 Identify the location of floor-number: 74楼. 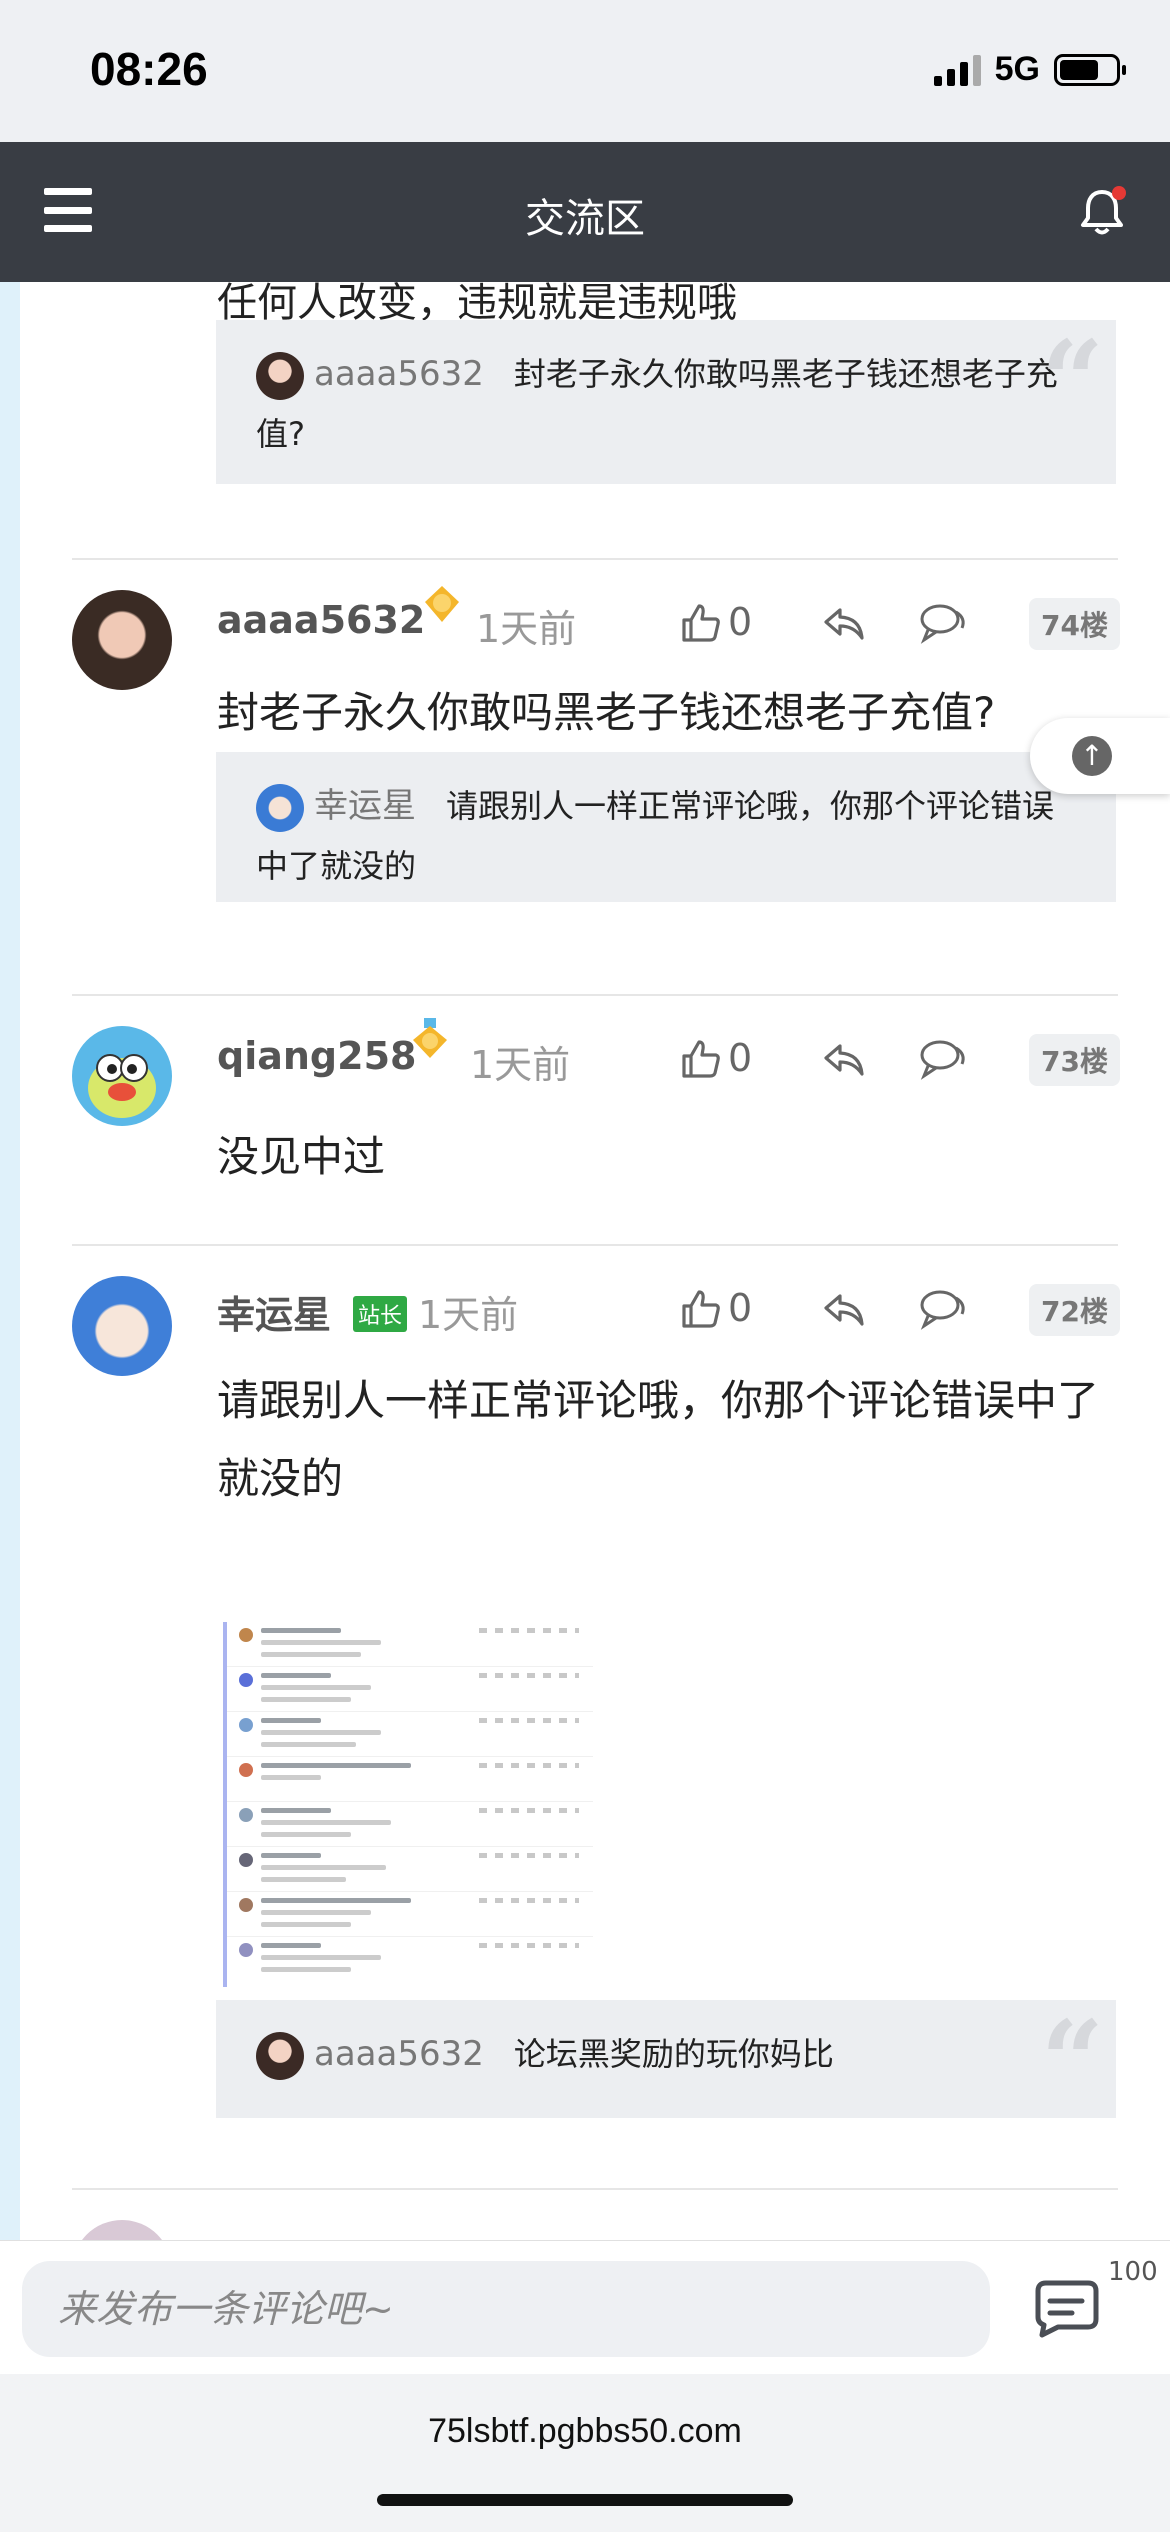
(1074, 624).